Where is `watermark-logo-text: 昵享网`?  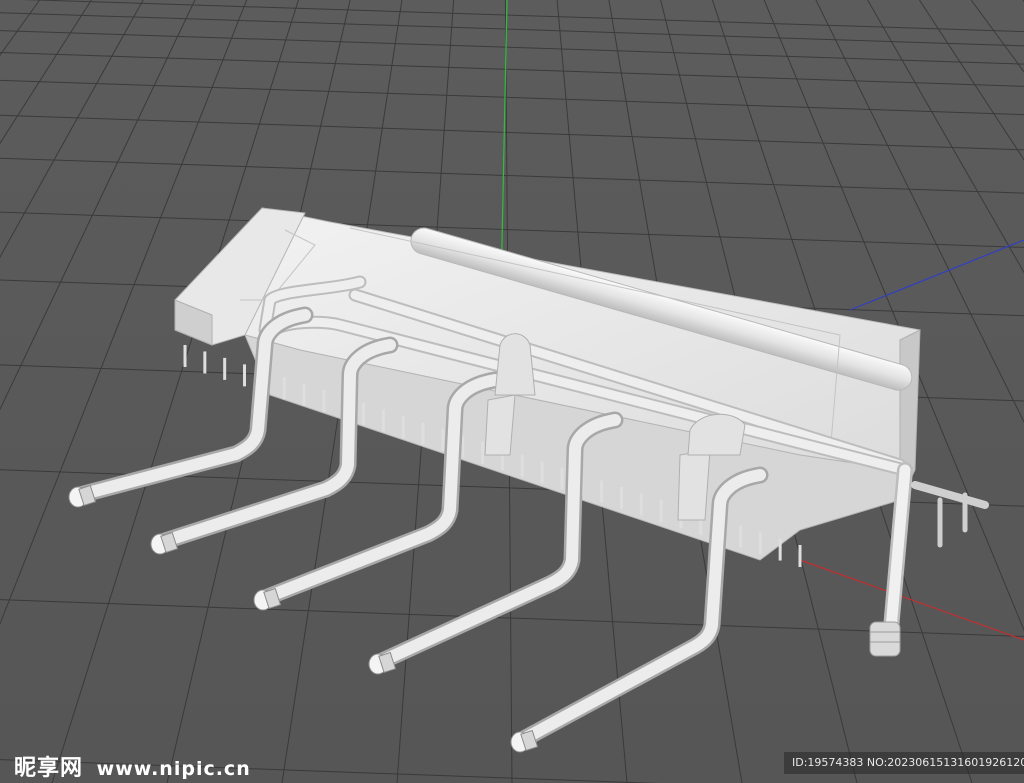 watermark-logo-text: 昵享网 is located at coordinates (49, 768).